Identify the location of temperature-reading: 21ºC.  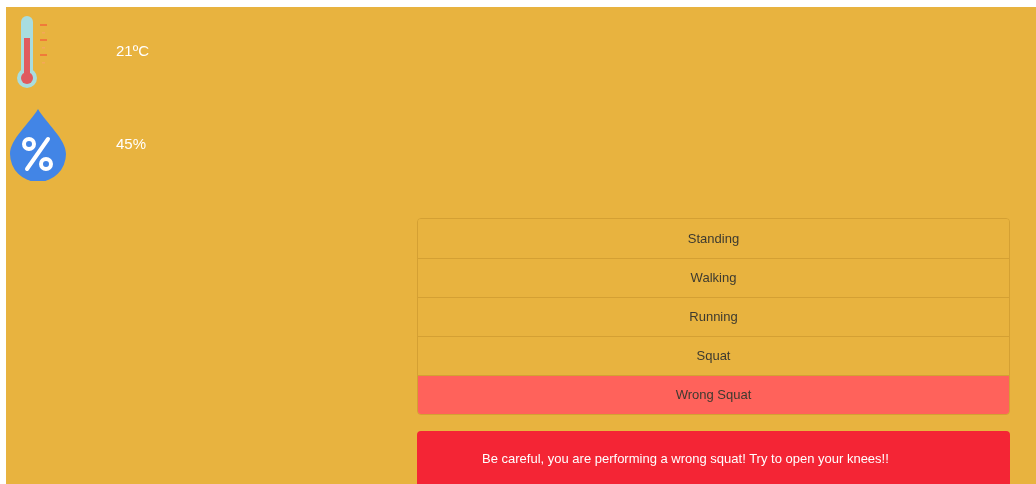
(132, 51).